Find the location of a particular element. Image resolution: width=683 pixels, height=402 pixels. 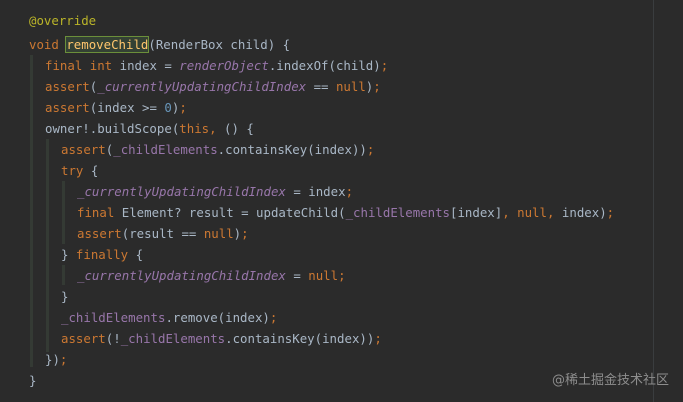

code-token: = is located at coordinates (297, 275).